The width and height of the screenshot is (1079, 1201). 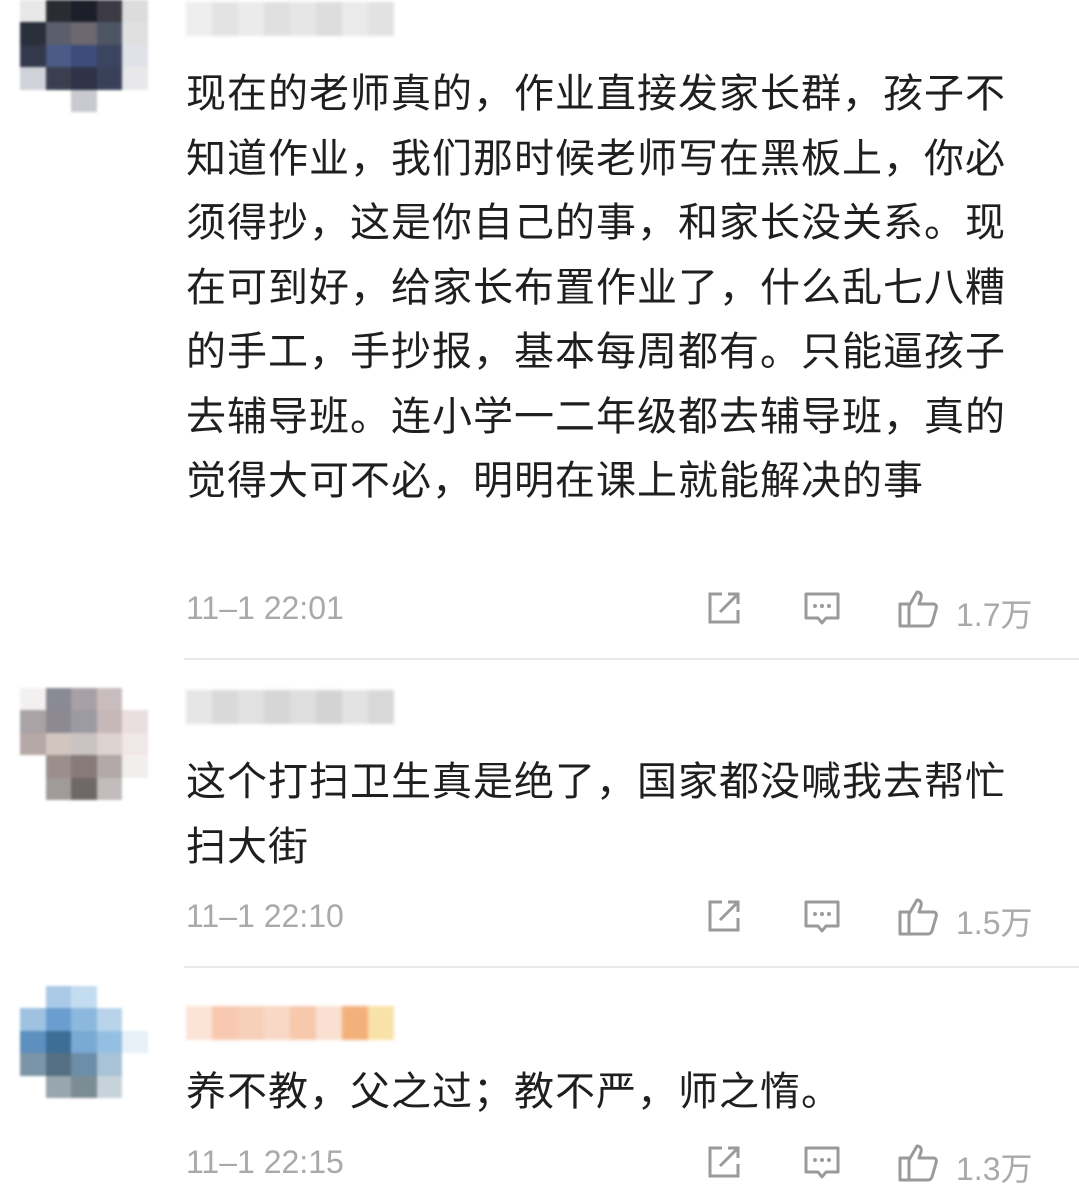 What do you see at coordinates (994, 923) in the screenshot?
I see `like-count: 1.5万` at bounding box center [994, 923].